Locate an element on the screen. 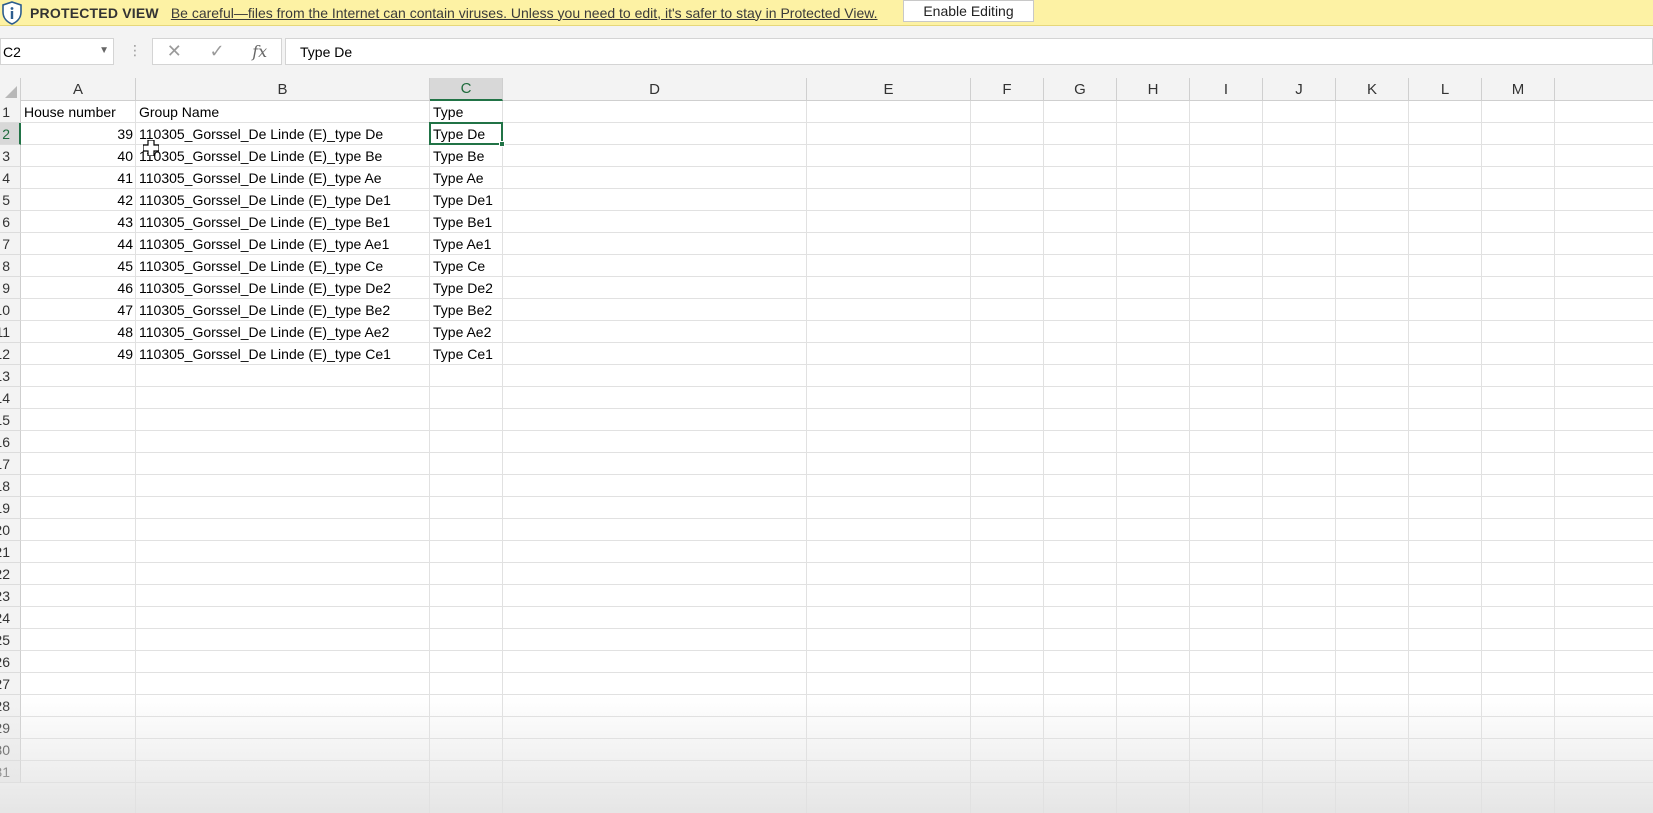 The image size is (1653, 813). cell-a5: 42 is located at coordinates (78, 200).